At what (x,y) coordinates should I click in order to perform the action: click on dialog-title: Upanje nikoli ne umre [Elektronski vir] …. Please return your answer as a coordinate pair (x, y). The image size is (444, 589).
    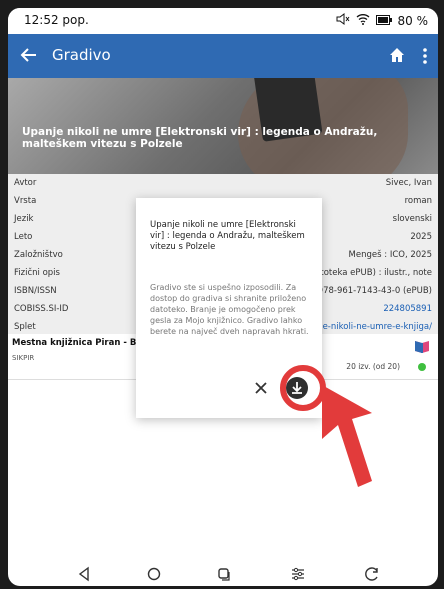
    Looking at the image, I should click on (227, 236).